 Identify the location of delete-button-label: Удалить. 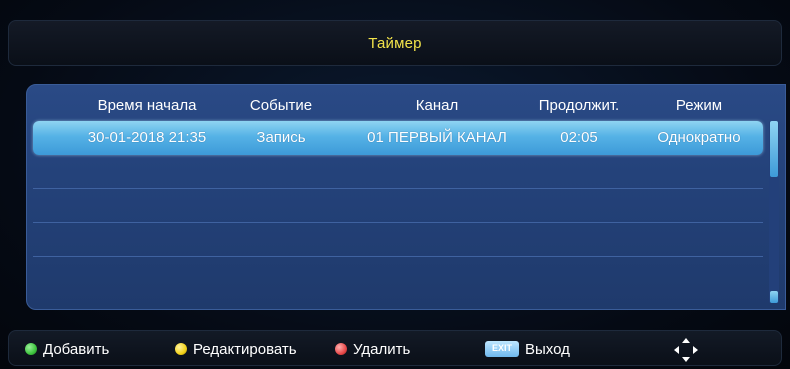
(382, 349).